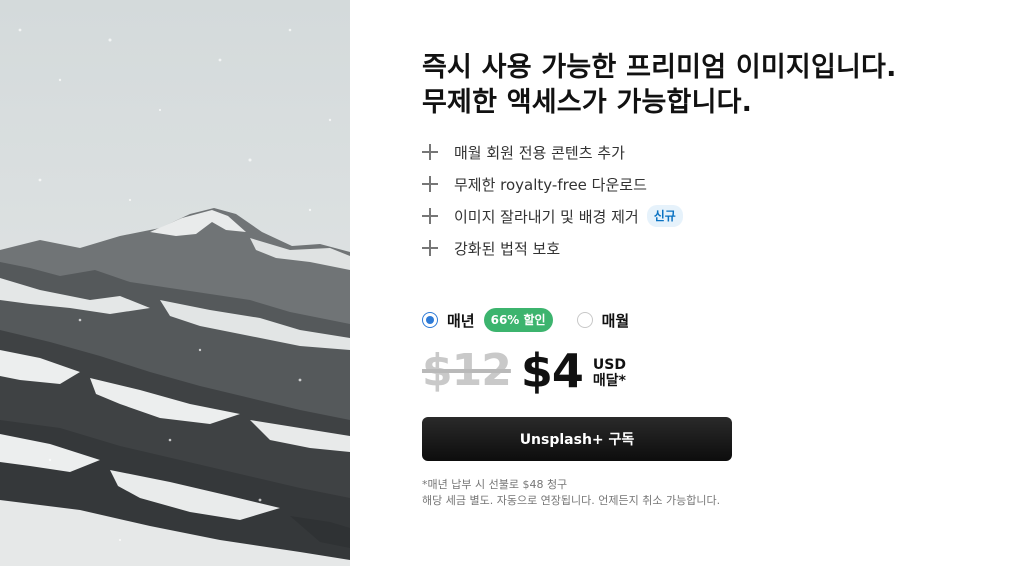 Image resolution: width=1012 pixels, height=566 pixels. Describe the element at coordinates (664, 216) in the screenshot. I see `new-badge: 신규` at that location.